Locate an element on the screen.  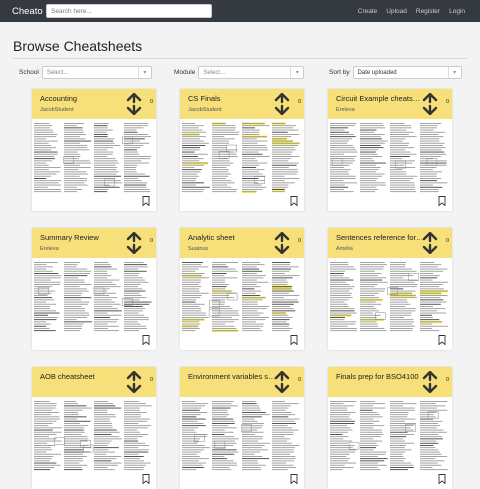
card-header: AOB cheatsheet 0 is located at coordinates (94, 382).